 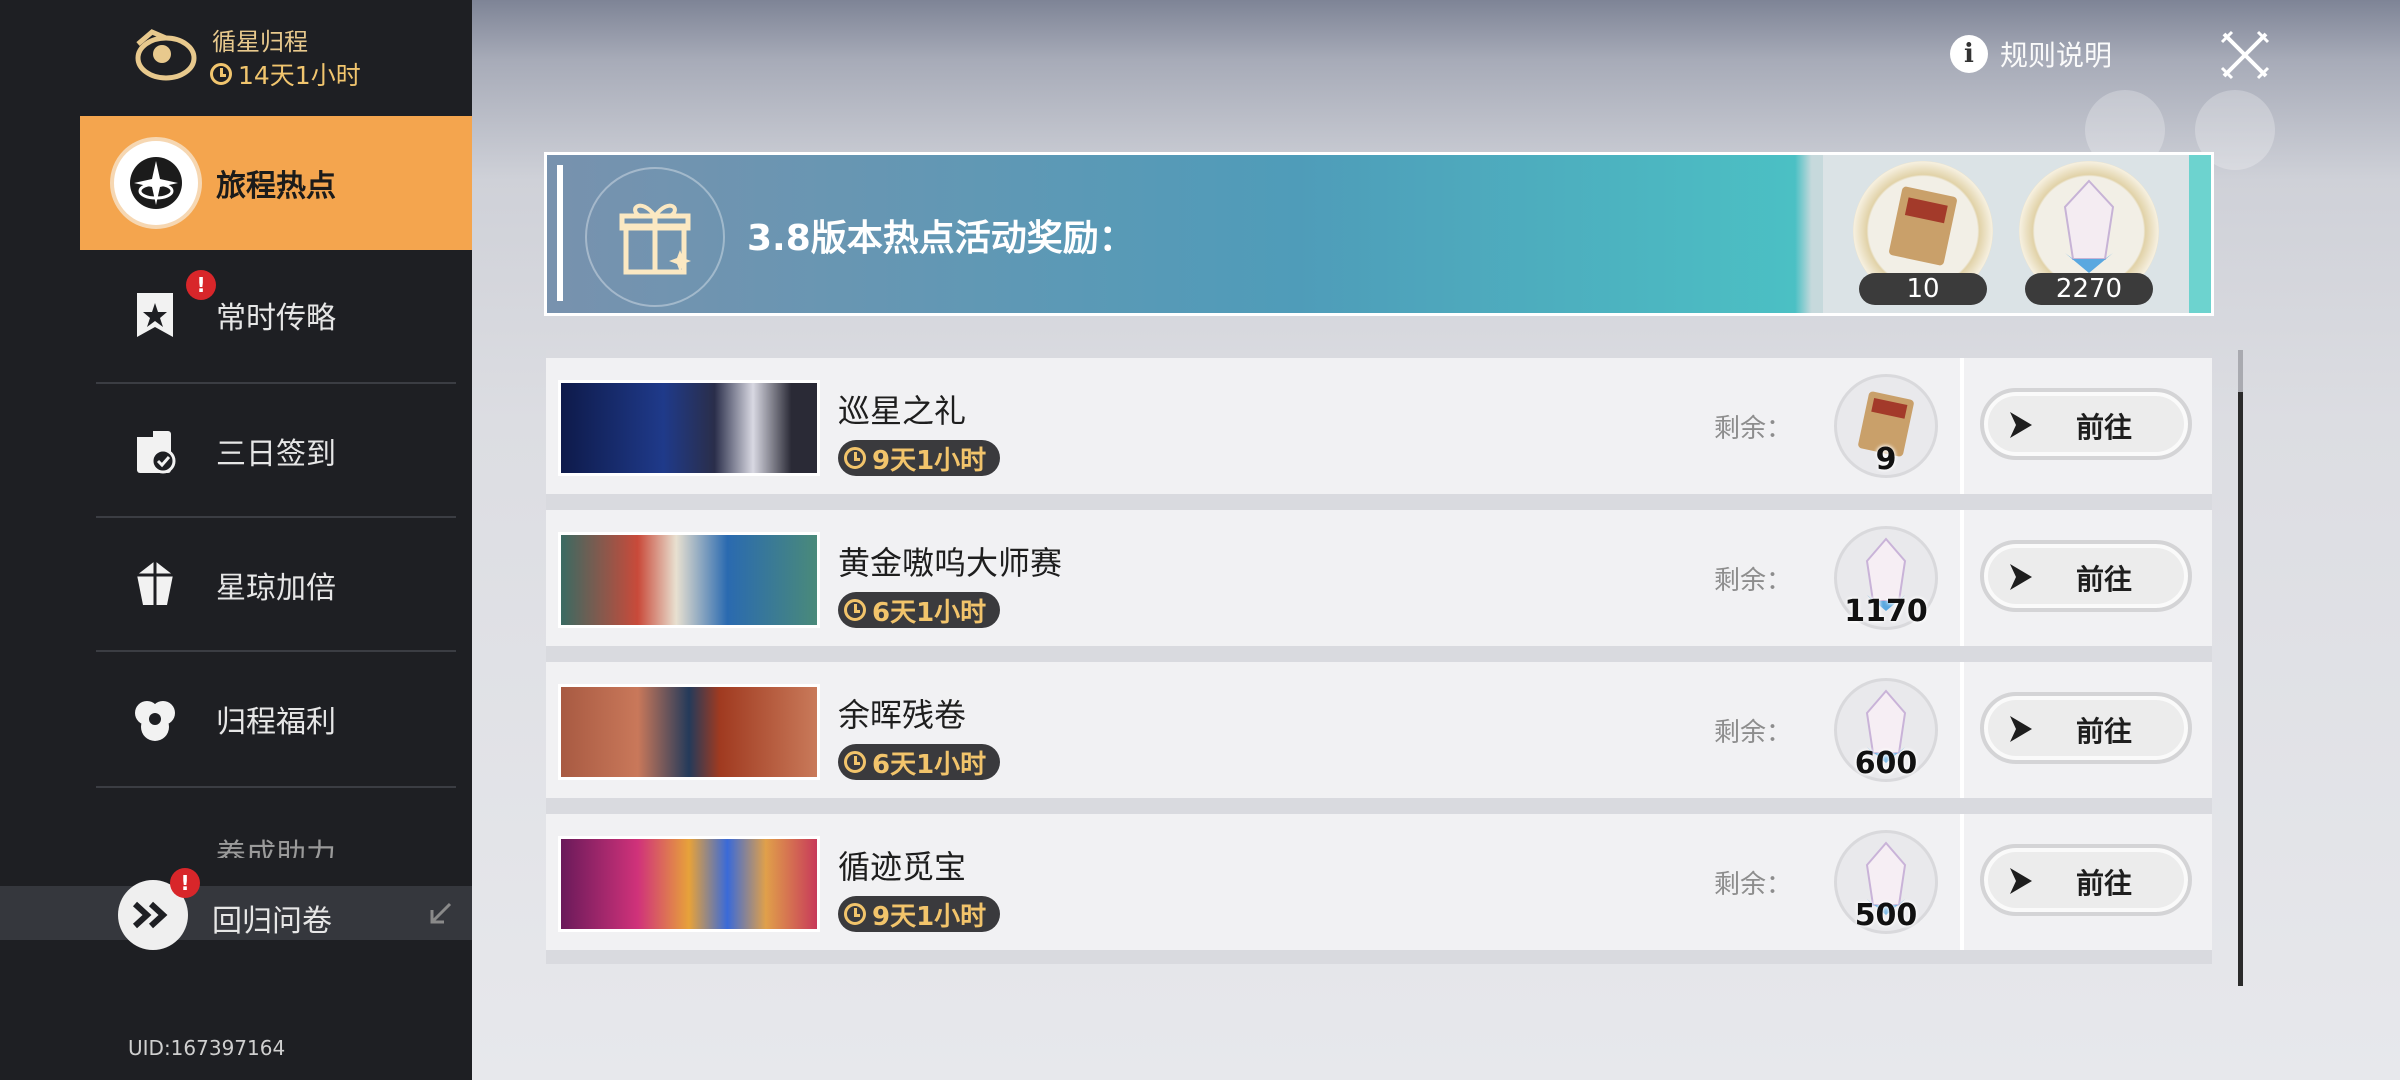 I want to click on banner-reward-panel: 10 2270, so click(x=2008, y=234).